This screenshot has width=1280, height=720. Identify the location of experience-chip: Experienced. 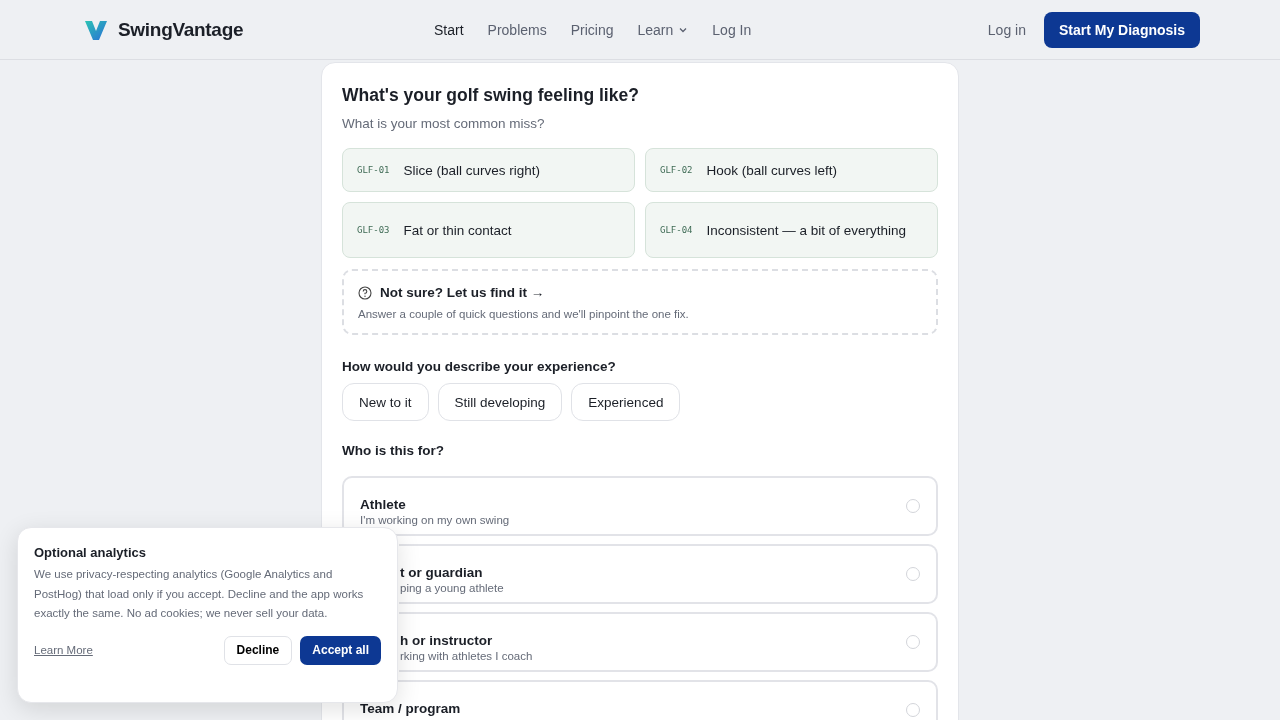
(626, 402).